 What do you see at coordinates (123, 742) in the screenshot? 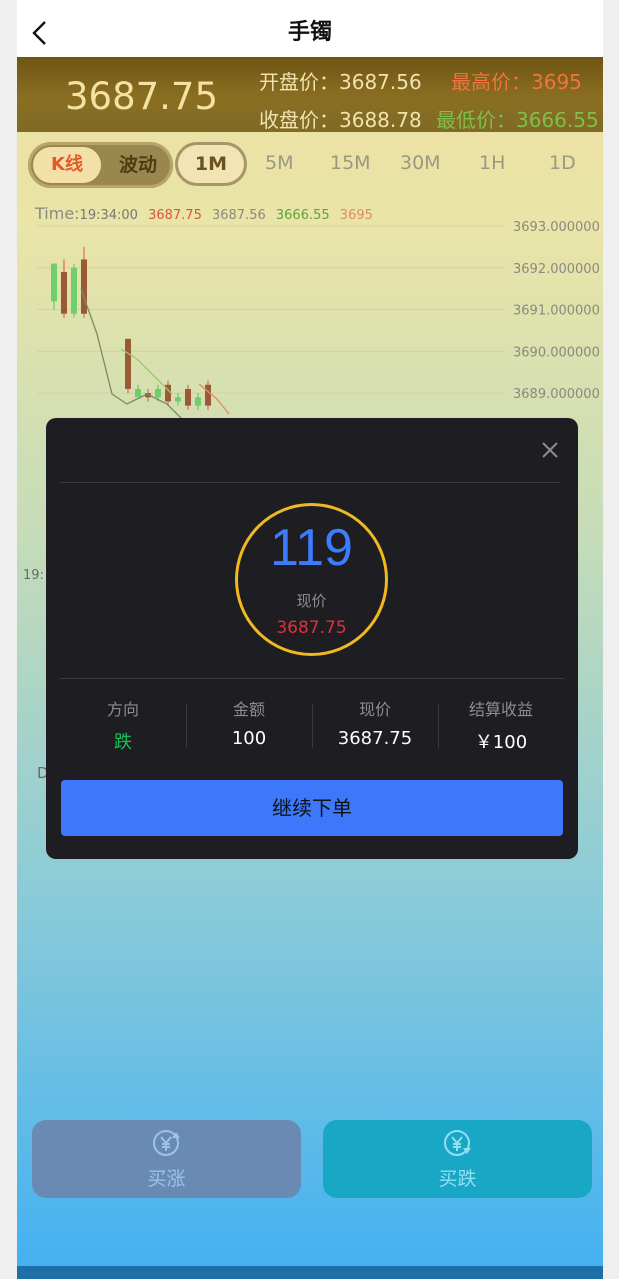
I see `direction-value: 跌` at bounding box center [123, 742].